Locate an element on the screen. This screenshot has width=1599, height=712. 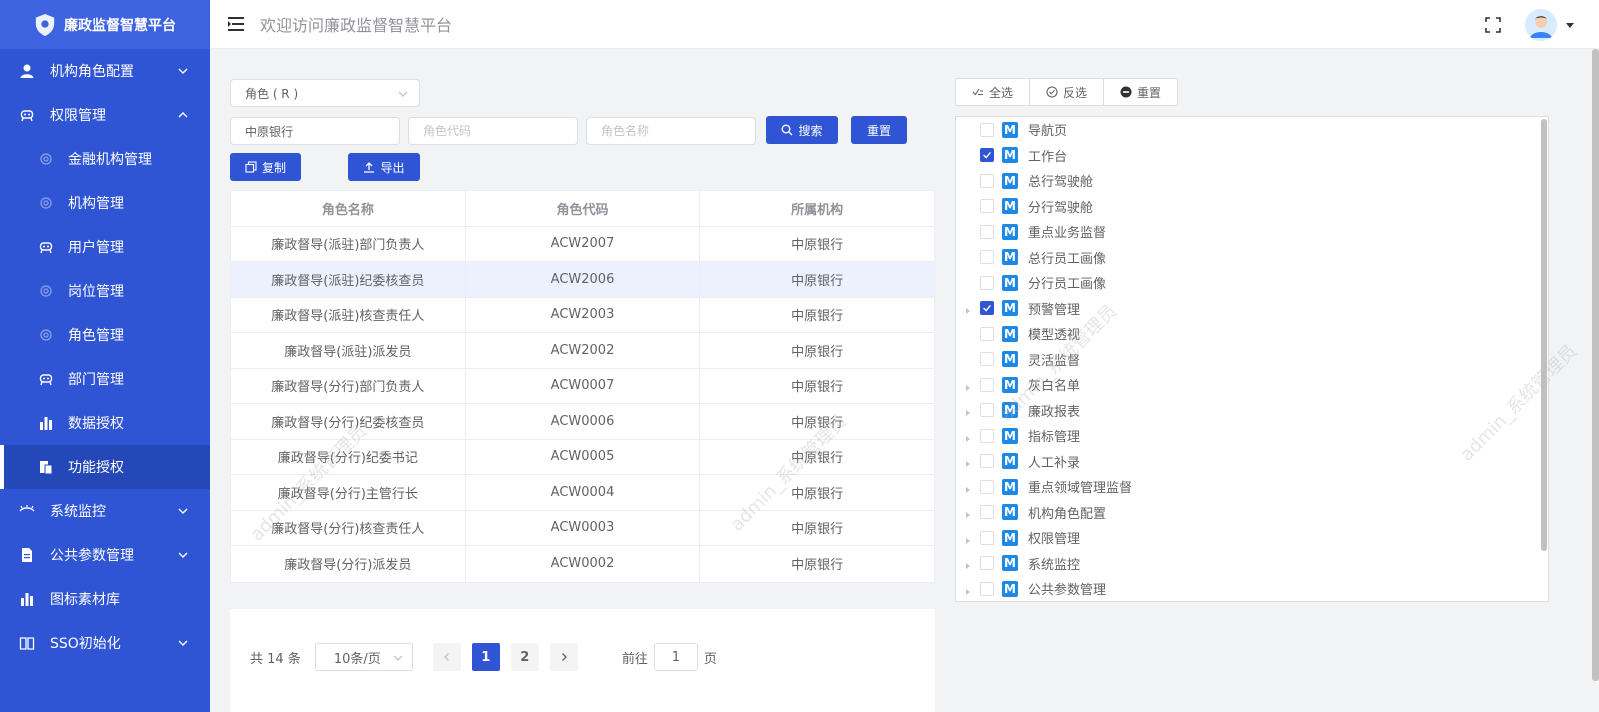
sidebar-subitem: 岗位管理 is located at coordinates (105, 291).